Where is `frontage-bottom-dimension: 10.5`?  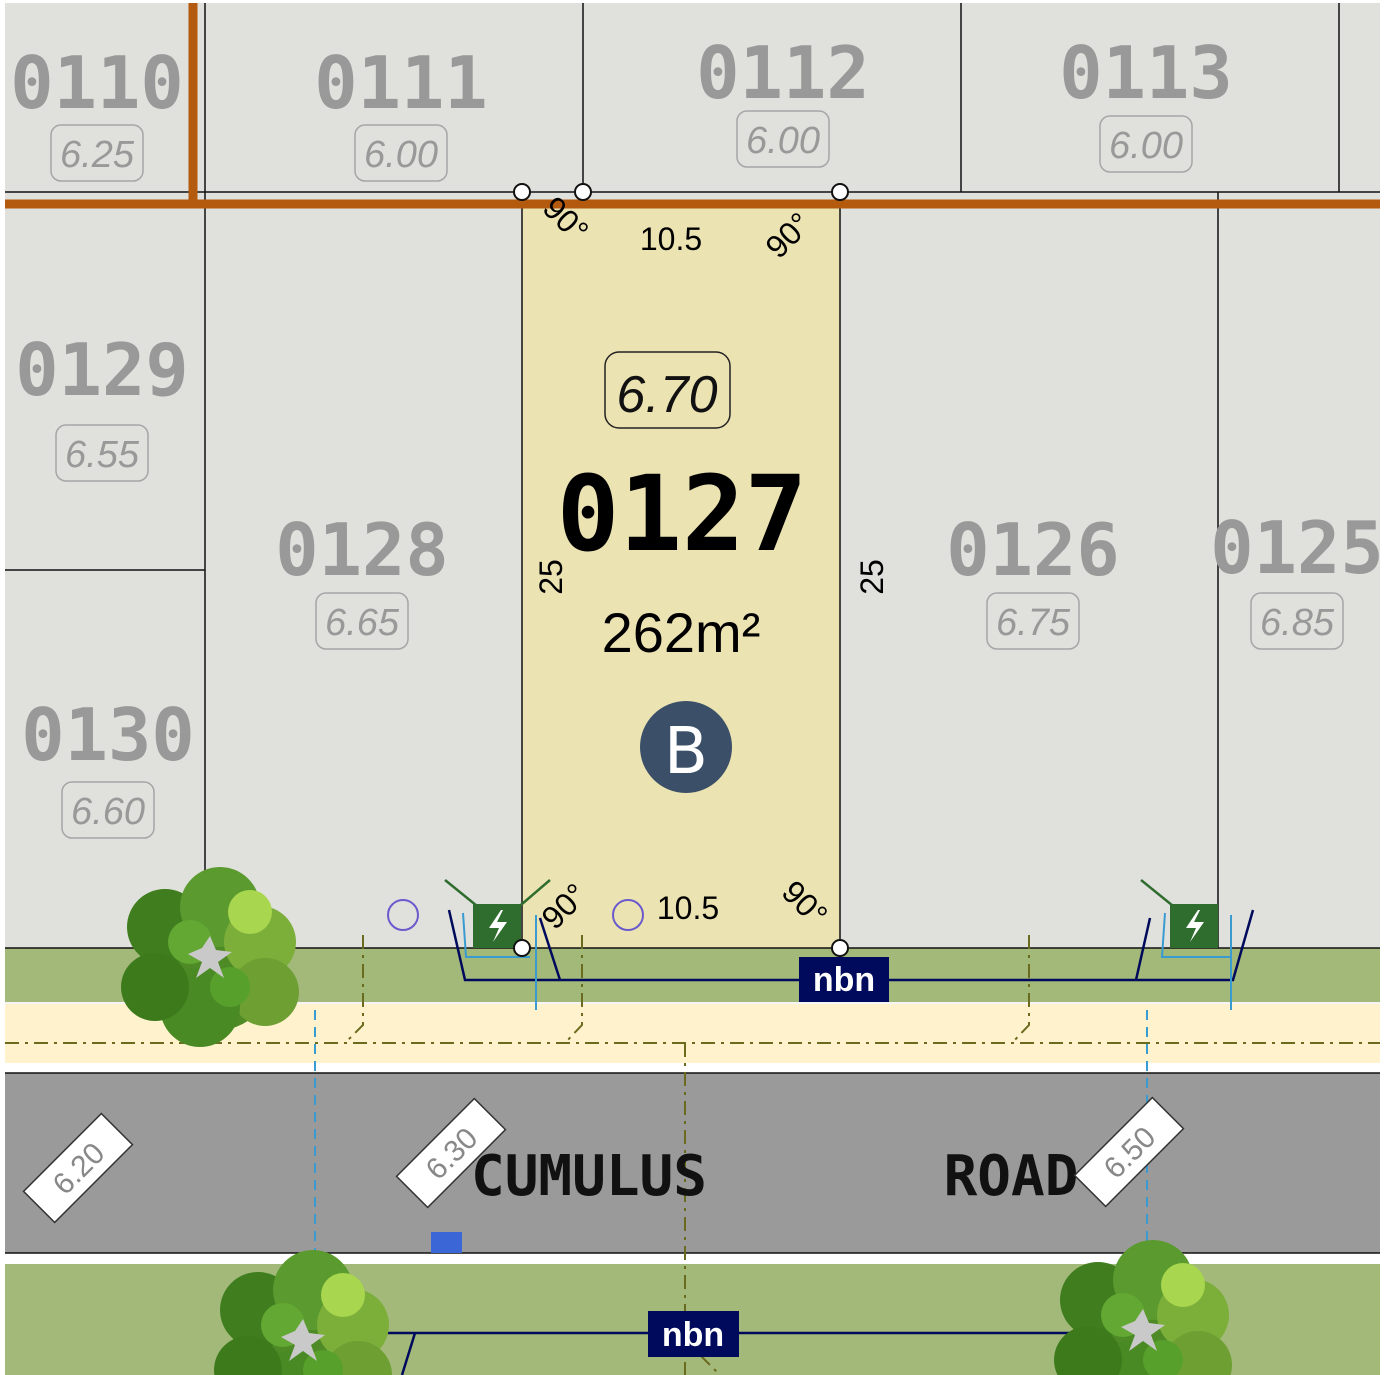 frontage-bottom-dimension: 10.5 is located at coordinates (688, 908).